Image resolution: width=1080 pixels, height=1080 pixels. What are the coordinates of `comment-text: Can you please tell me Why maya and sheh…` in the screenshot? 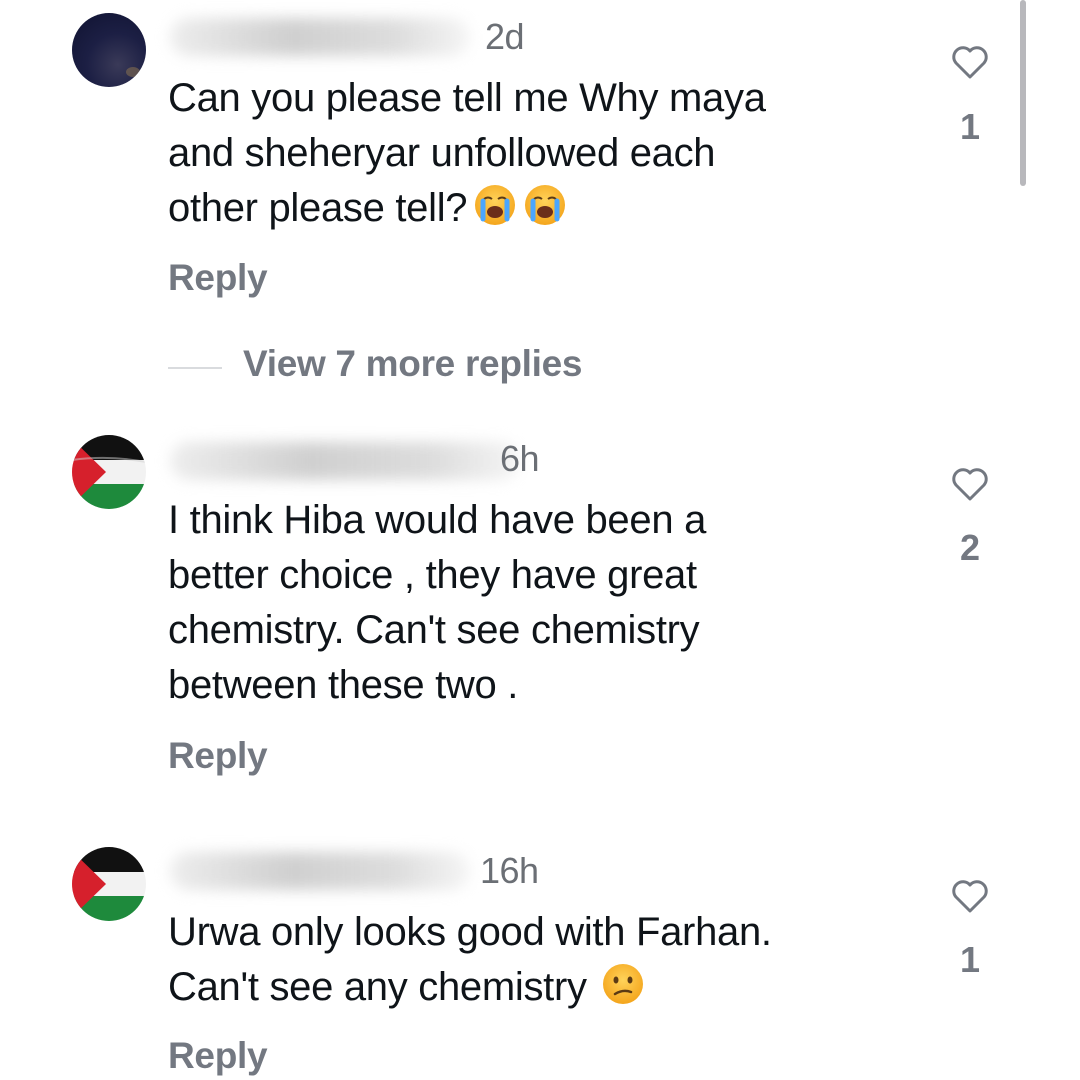 It's located at (538, 153).